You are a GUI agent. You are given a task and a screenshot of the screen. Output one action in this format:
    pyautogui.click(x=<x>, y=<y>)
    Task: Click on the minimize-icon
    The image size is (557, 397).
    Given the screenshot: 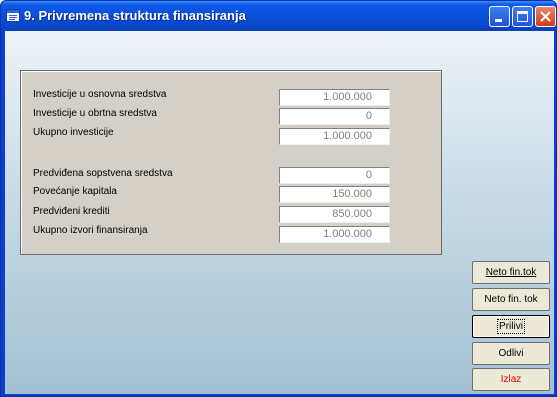 What is the action you would take?
    pyautogui.click(x=498, y=20)
    